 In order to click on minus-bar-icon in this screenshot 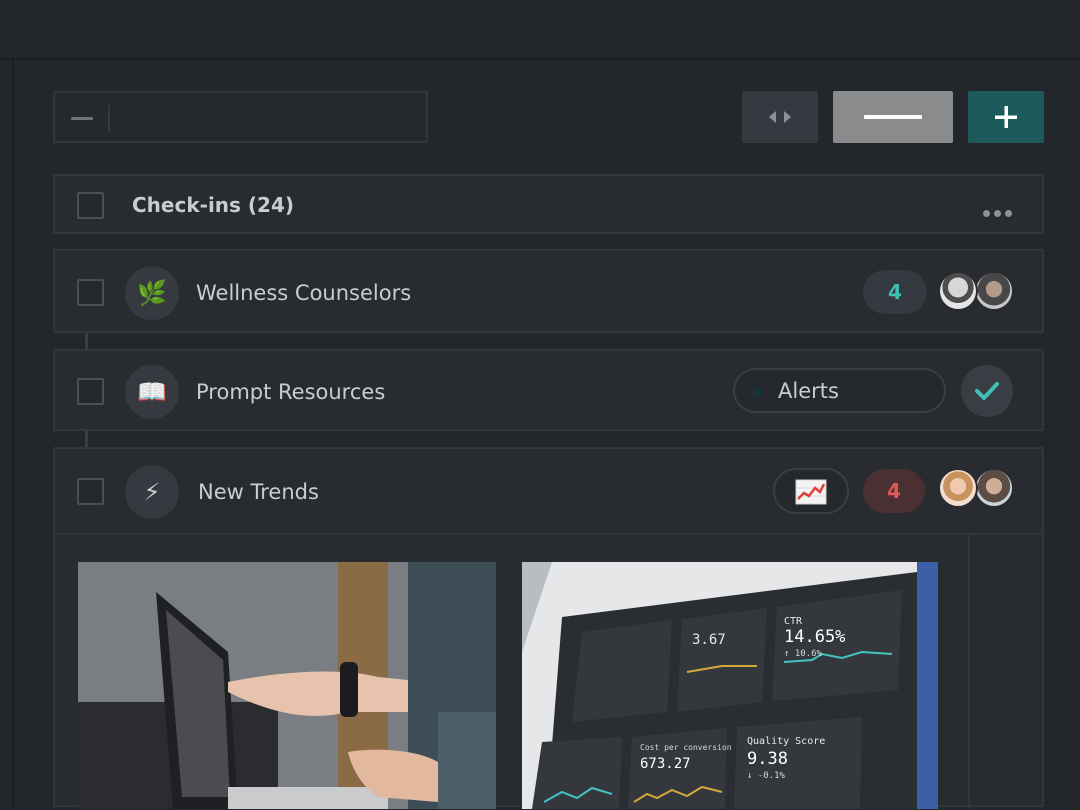, I will do `click(893, 117)`.